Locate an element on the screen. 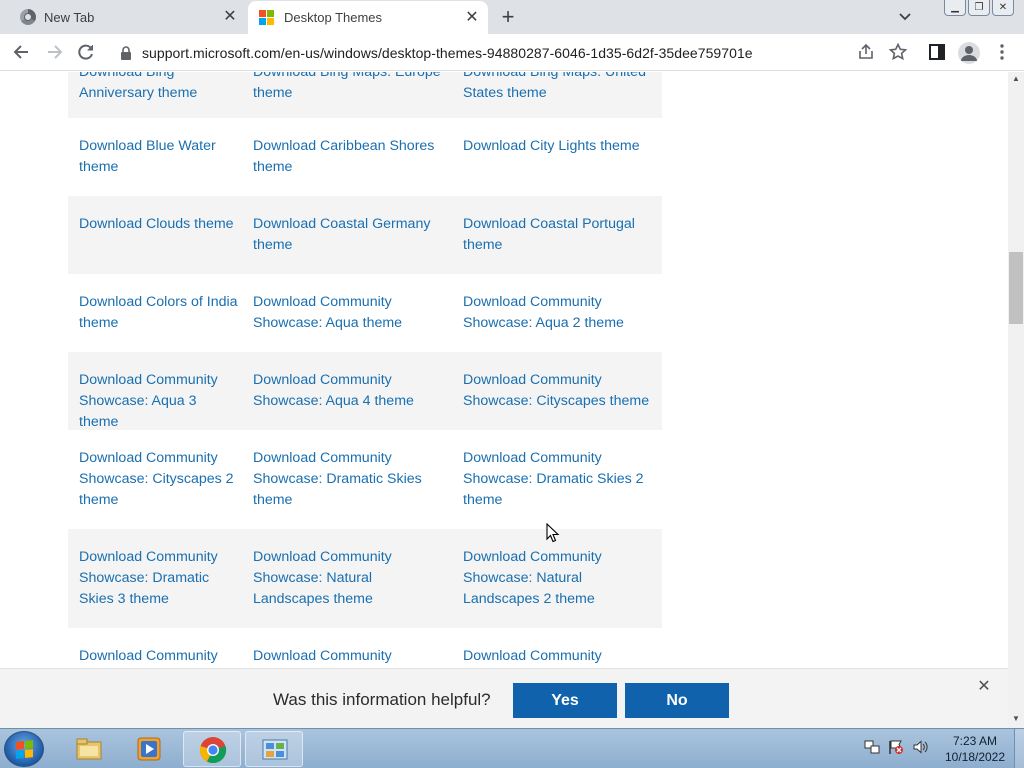 This screenshot has height=768, width=1024. tab-new-tab: New Tab ✕ is located at coordinates (123, 17).